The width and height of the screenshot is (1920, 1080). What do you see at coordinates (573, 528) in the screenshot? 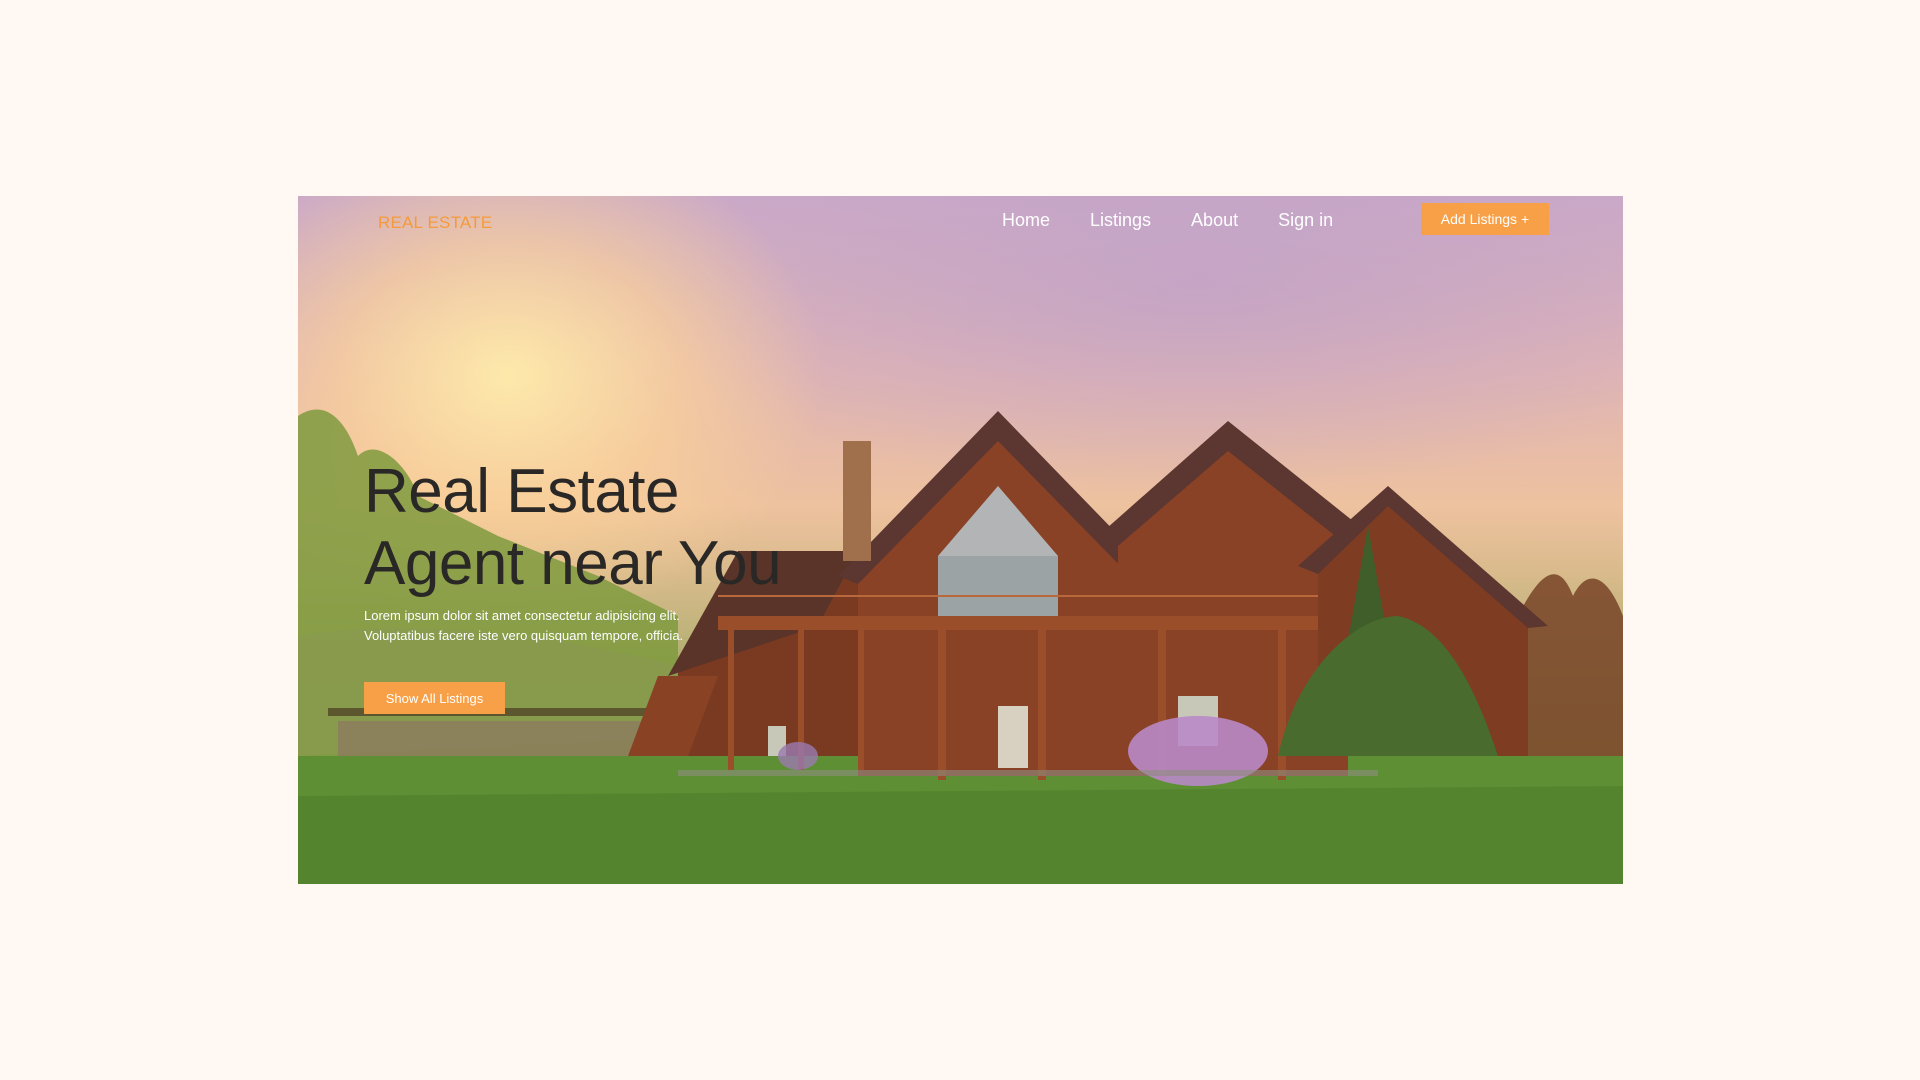
I see `hero-title: Real Estate Agent near You` at bounding box center [573, 528].